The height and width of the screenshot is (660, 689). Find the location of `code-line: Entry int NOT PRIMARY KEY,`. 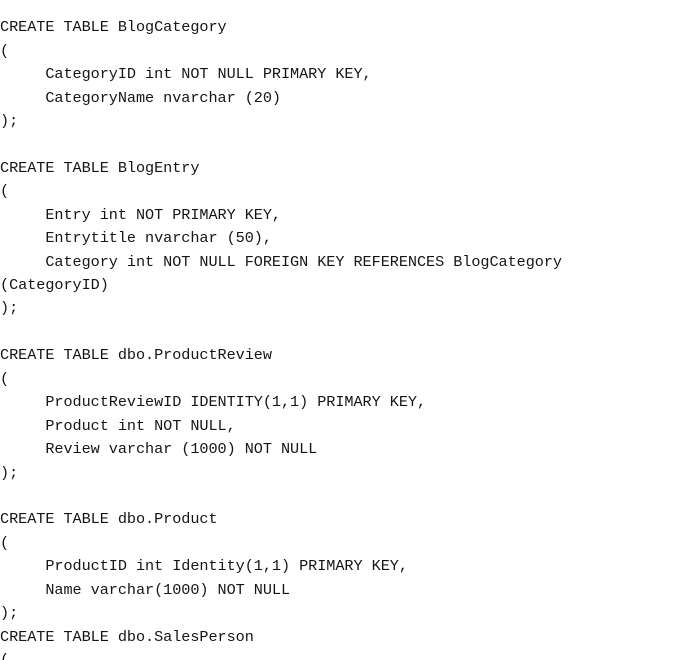

code-line: Entry int NOT PRIMARY KEY, is located at coordinates (140, 214).